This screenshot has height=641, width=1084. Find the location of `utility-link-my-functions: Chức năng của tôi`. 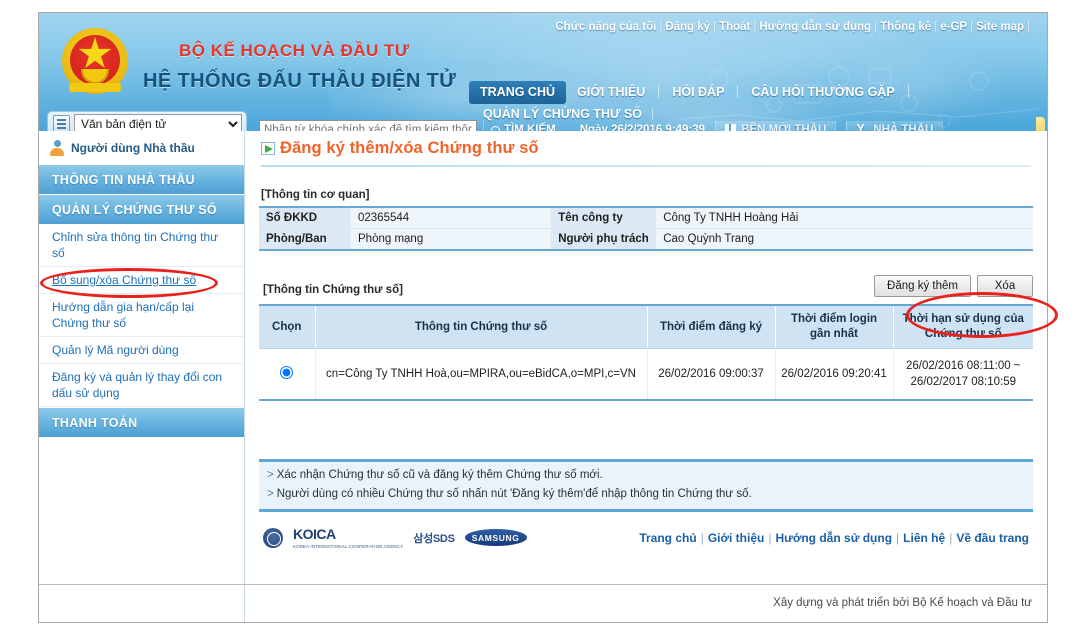

utility-link-my-functions: Chức năng của tôi is located at coordinates (605, 27).